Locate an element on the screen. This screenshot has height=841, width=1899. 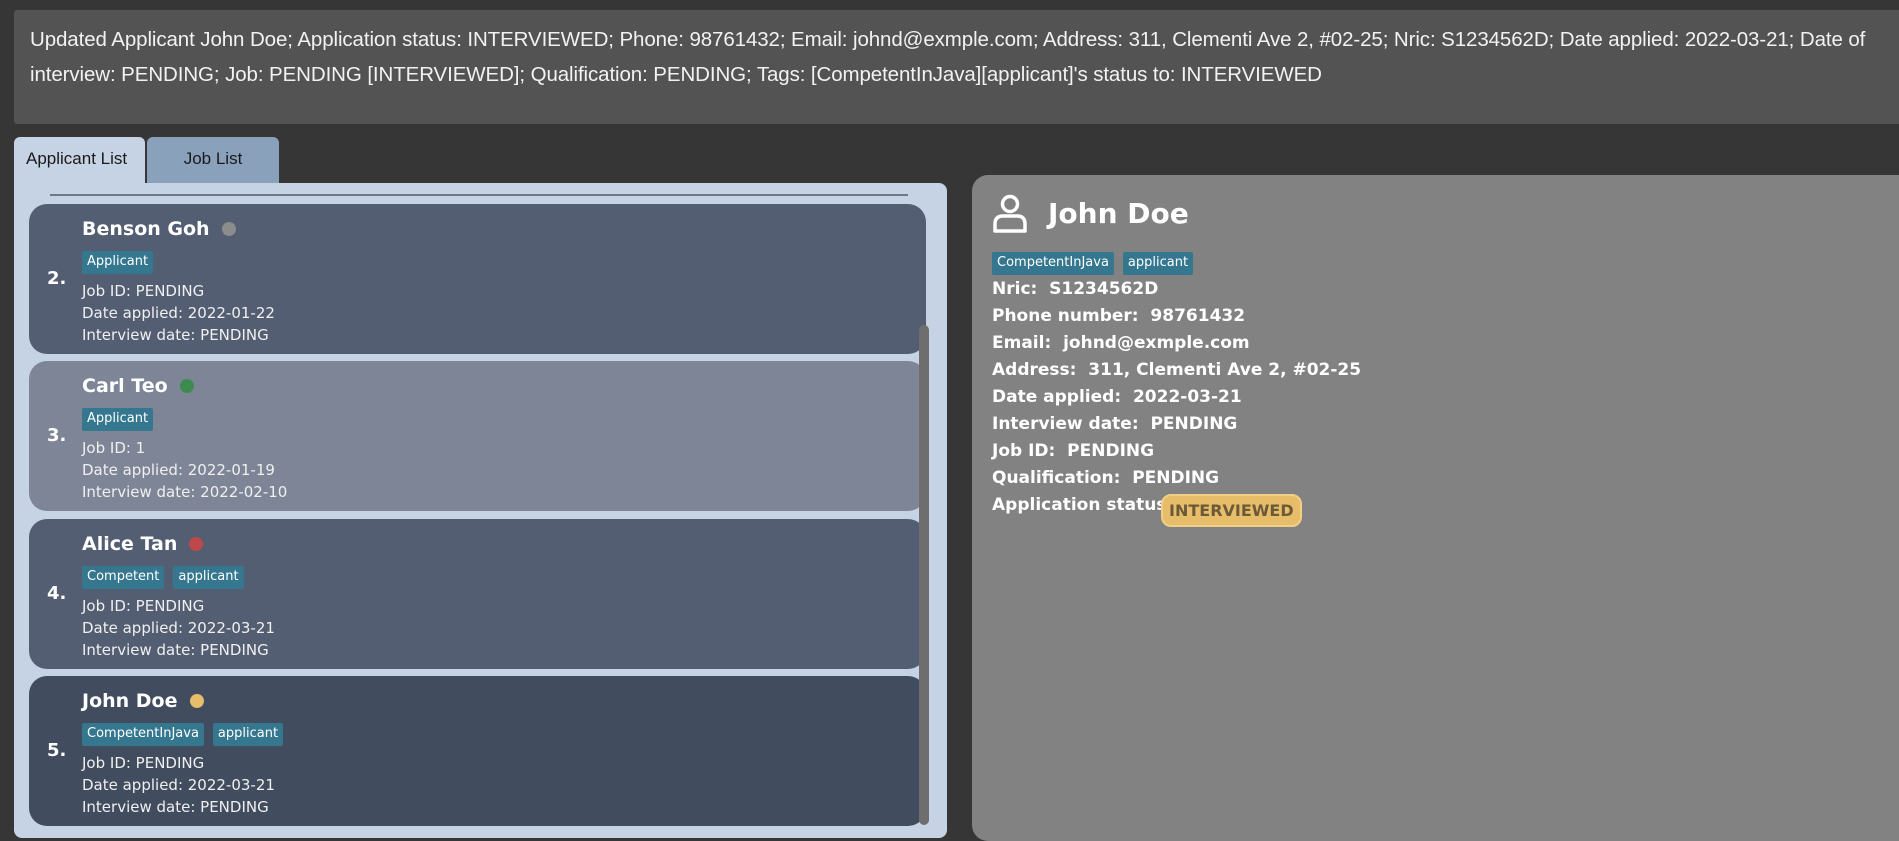
card-name-row: Carl Teo is located at coordinates (138, 386).